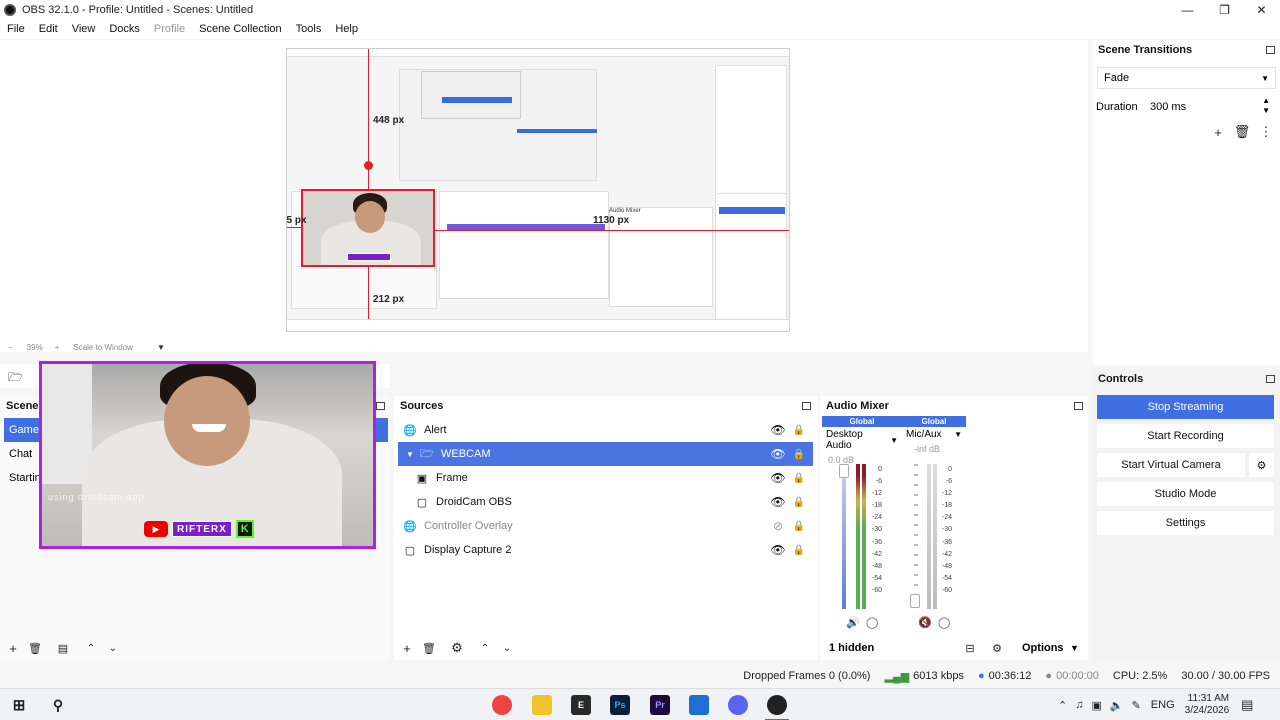 The width and height of the screenshot is (1280, 720). Describe the element at coordinates (1187, 9) in the screenshot. I see `minimize-icon: —` at that location.